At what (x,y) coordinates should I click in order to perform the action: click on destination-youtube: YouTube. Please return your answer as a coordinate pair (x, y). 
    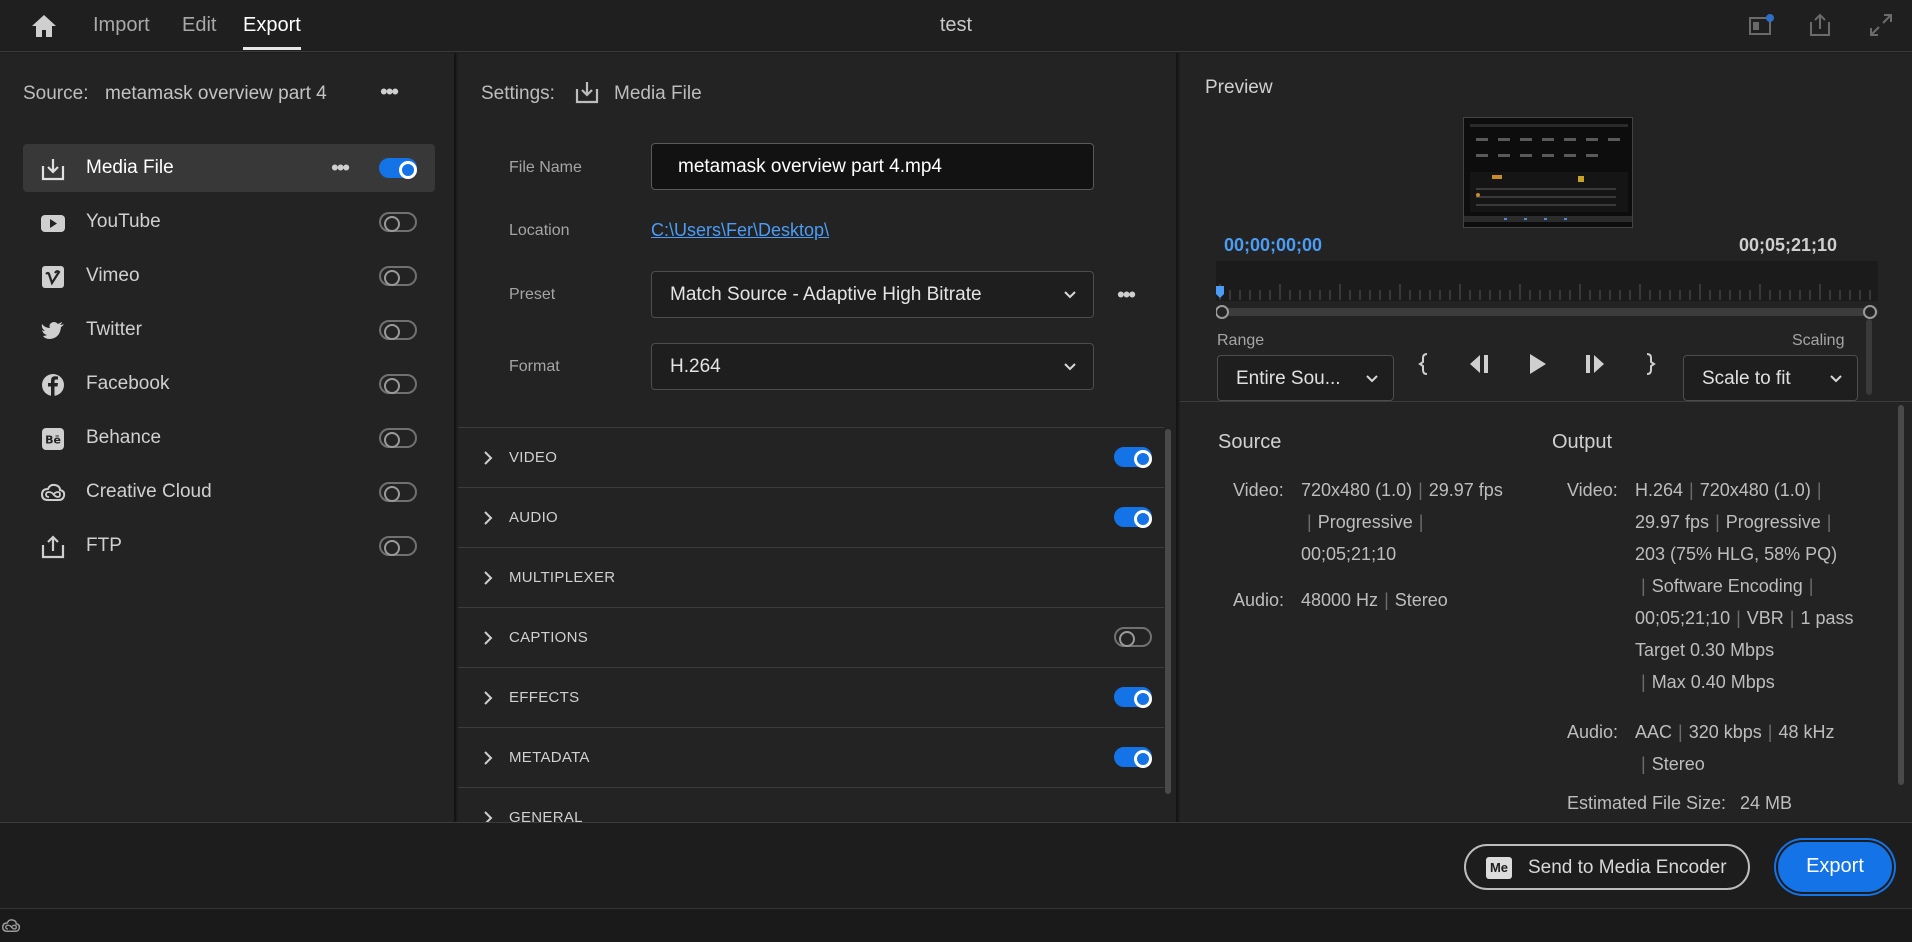
    Looking at the image, I should click on (229, 222).